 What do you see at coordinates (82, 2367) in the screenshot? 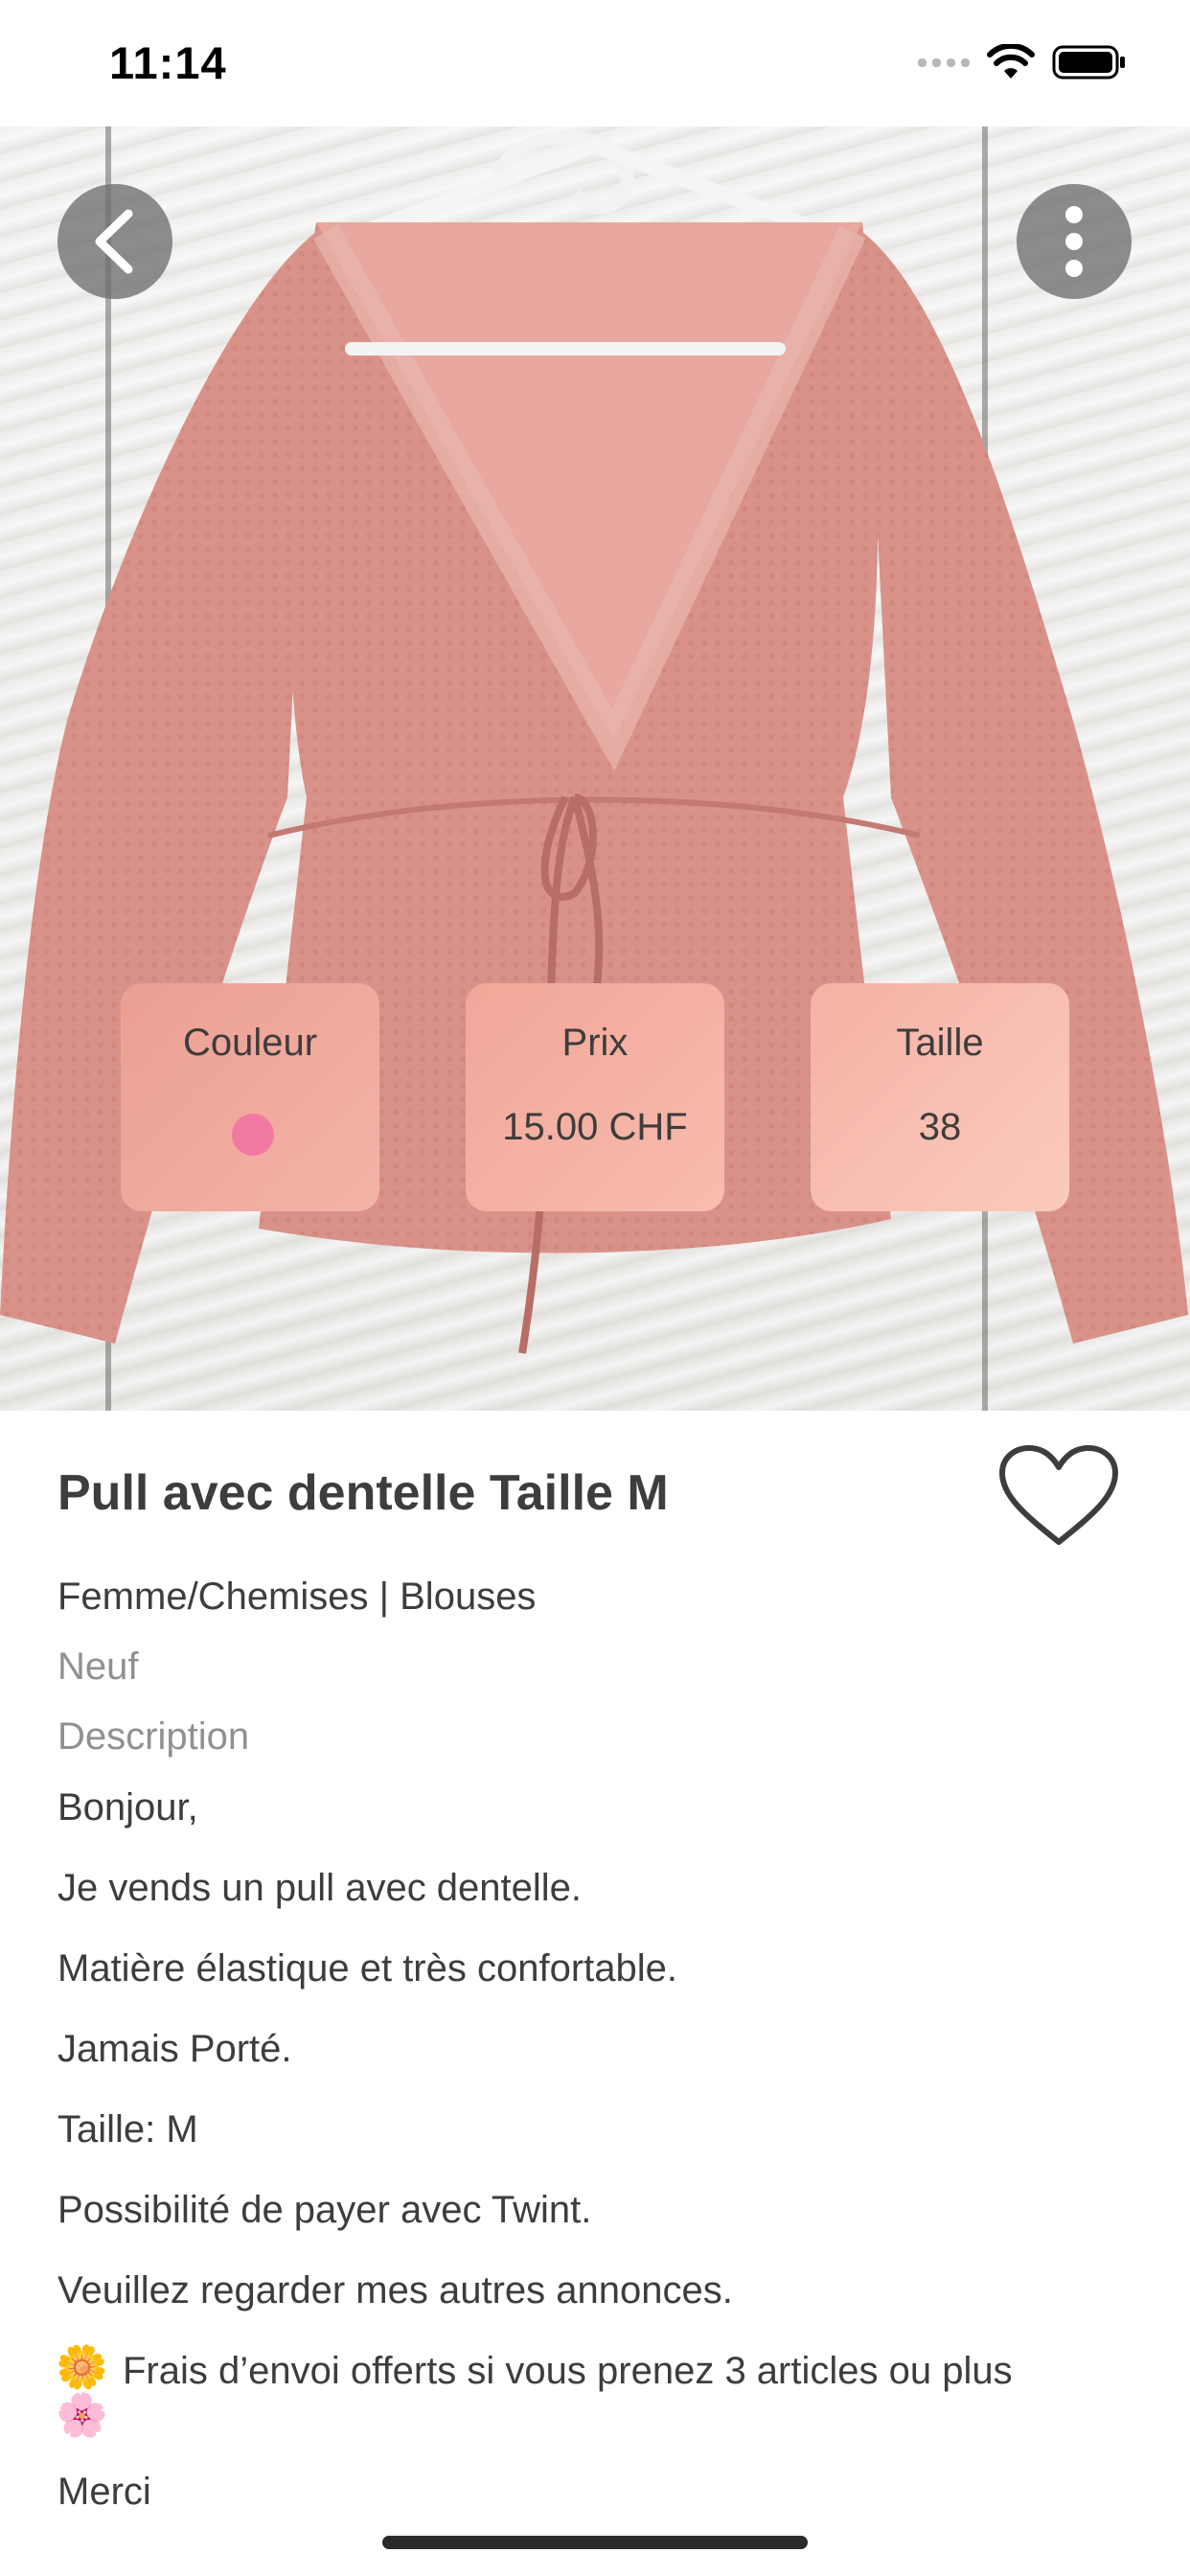
I see `yellow-flower-icon: 🌼` at bounding box center [82, 2367].